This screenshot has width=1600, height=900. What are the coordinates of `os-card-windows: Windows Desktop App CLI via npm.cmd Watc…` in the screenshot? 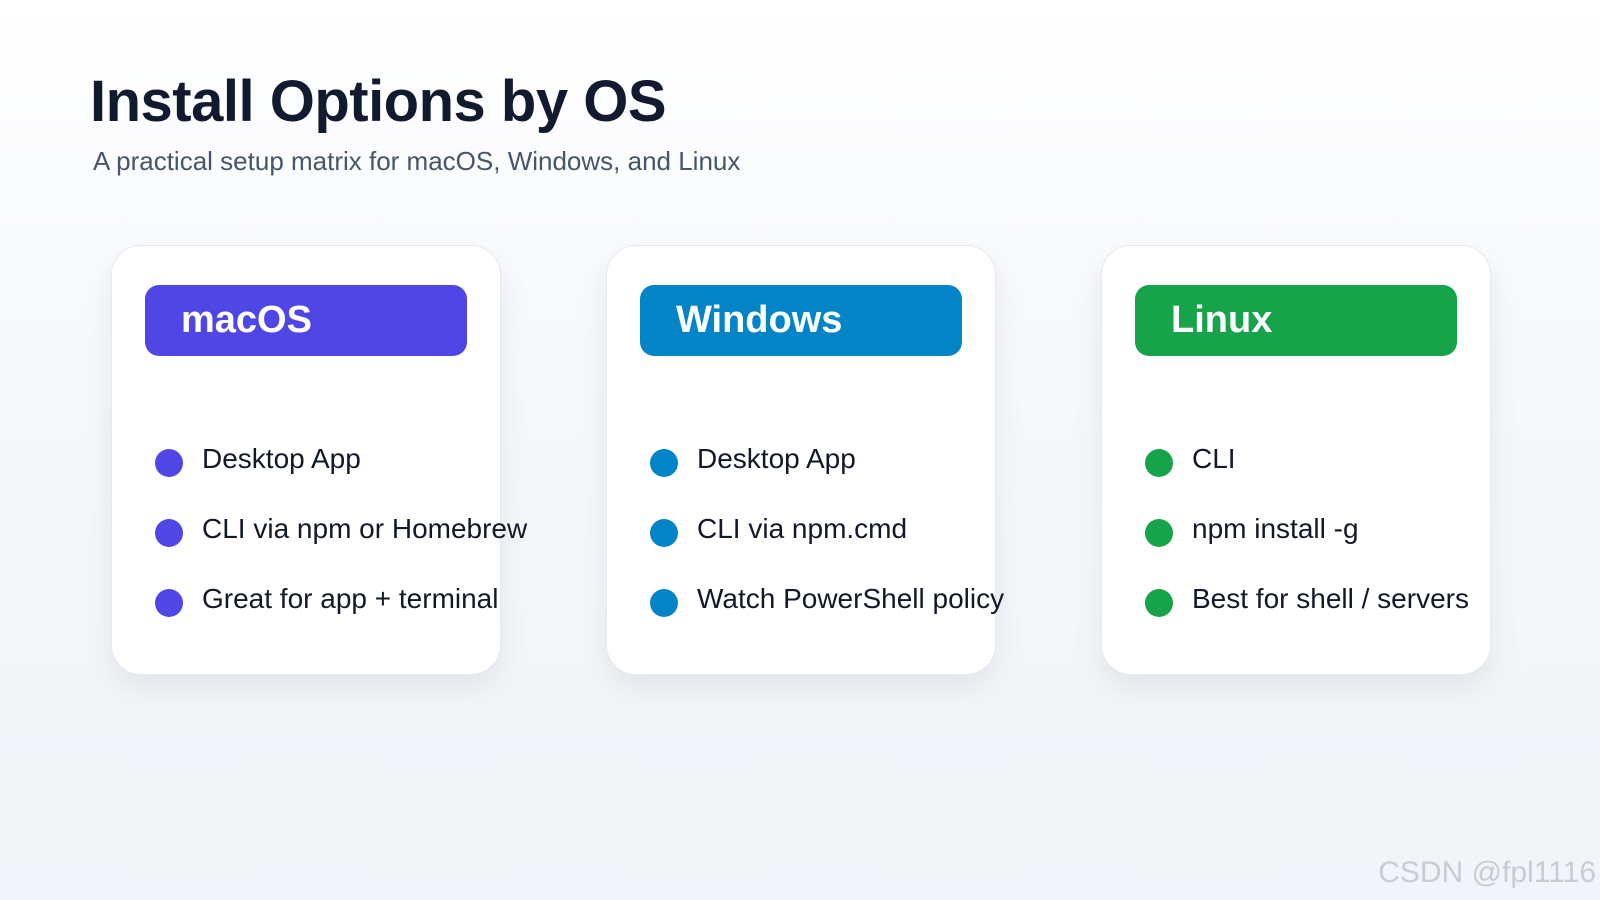 It's located at (805, 460).